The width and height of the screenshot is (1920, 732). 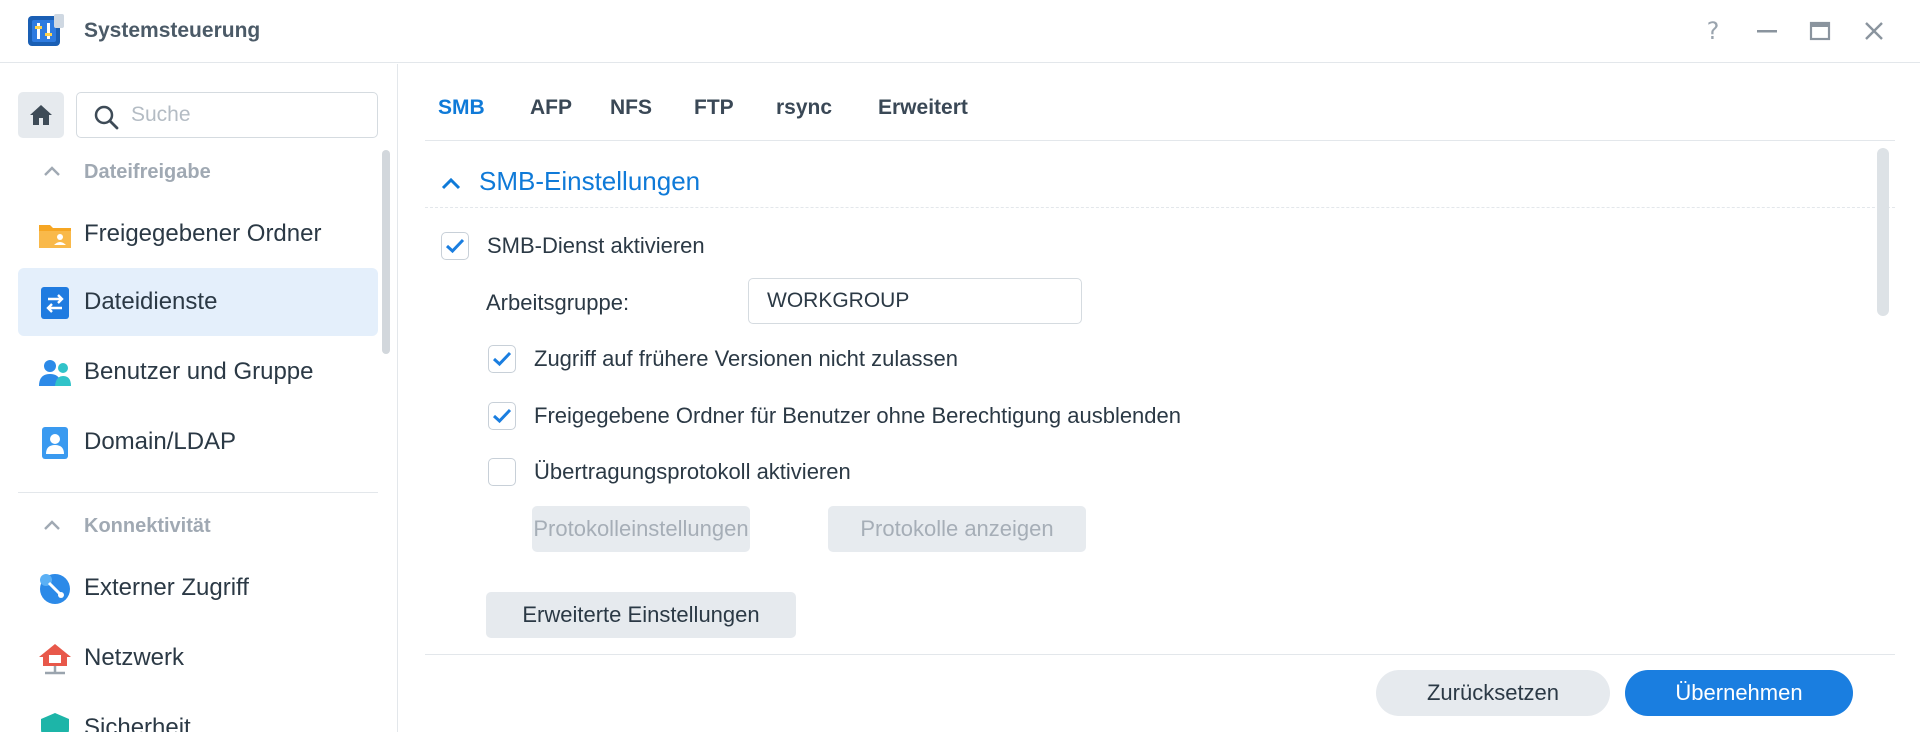 I want to click on tab-bar: SMB AFP NFS FTP rsync Erweitert, so click(x=1160, y=102).